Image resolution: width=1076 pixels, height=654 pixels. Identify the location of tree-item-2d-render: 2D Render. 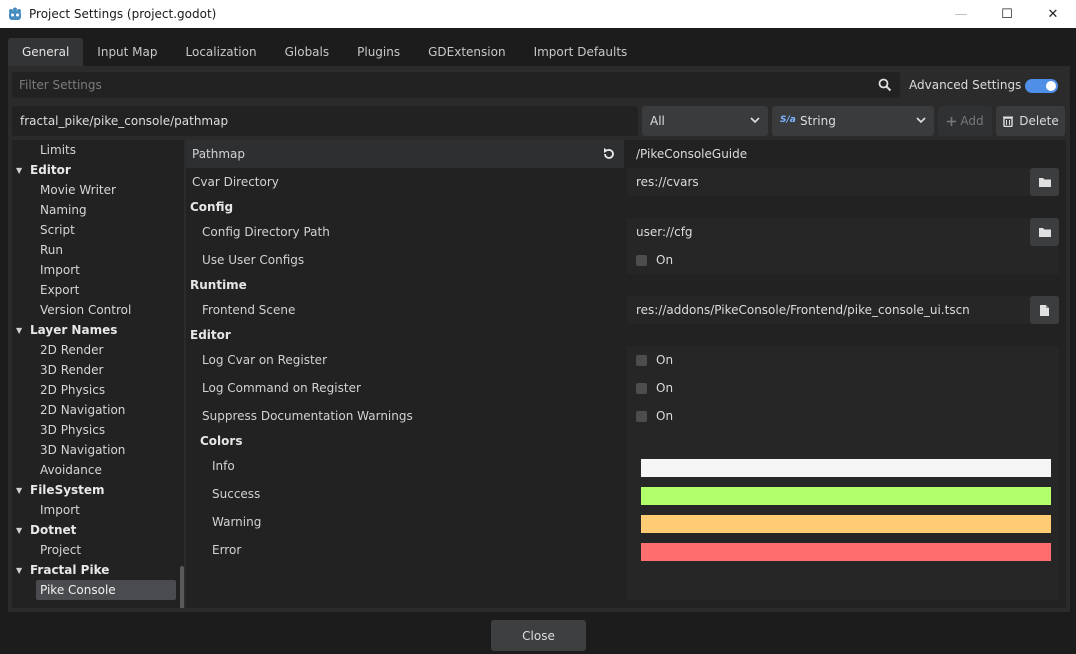
(57, 350).